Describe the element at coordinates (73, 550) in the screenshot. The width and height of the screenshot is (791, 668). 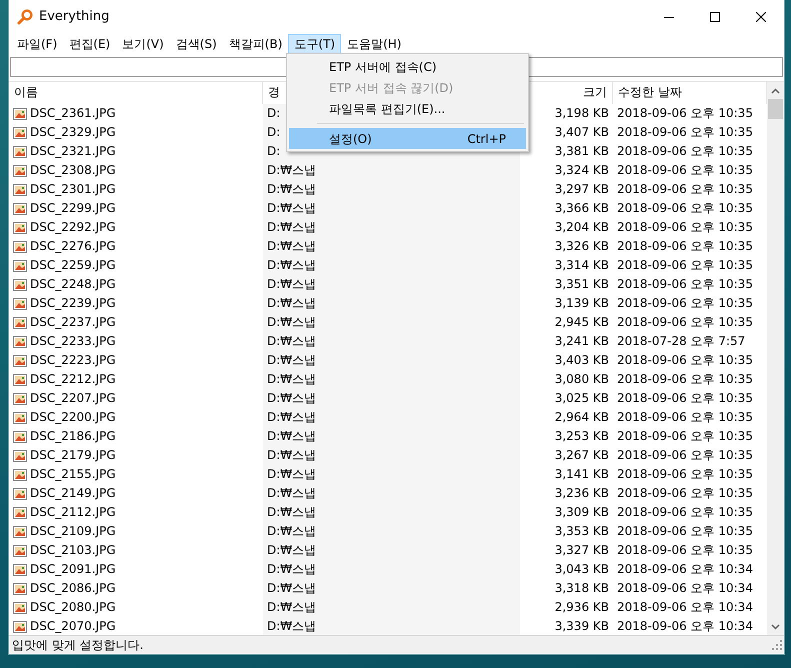
I see `file-name: DSC_2103.JPG` at that location.